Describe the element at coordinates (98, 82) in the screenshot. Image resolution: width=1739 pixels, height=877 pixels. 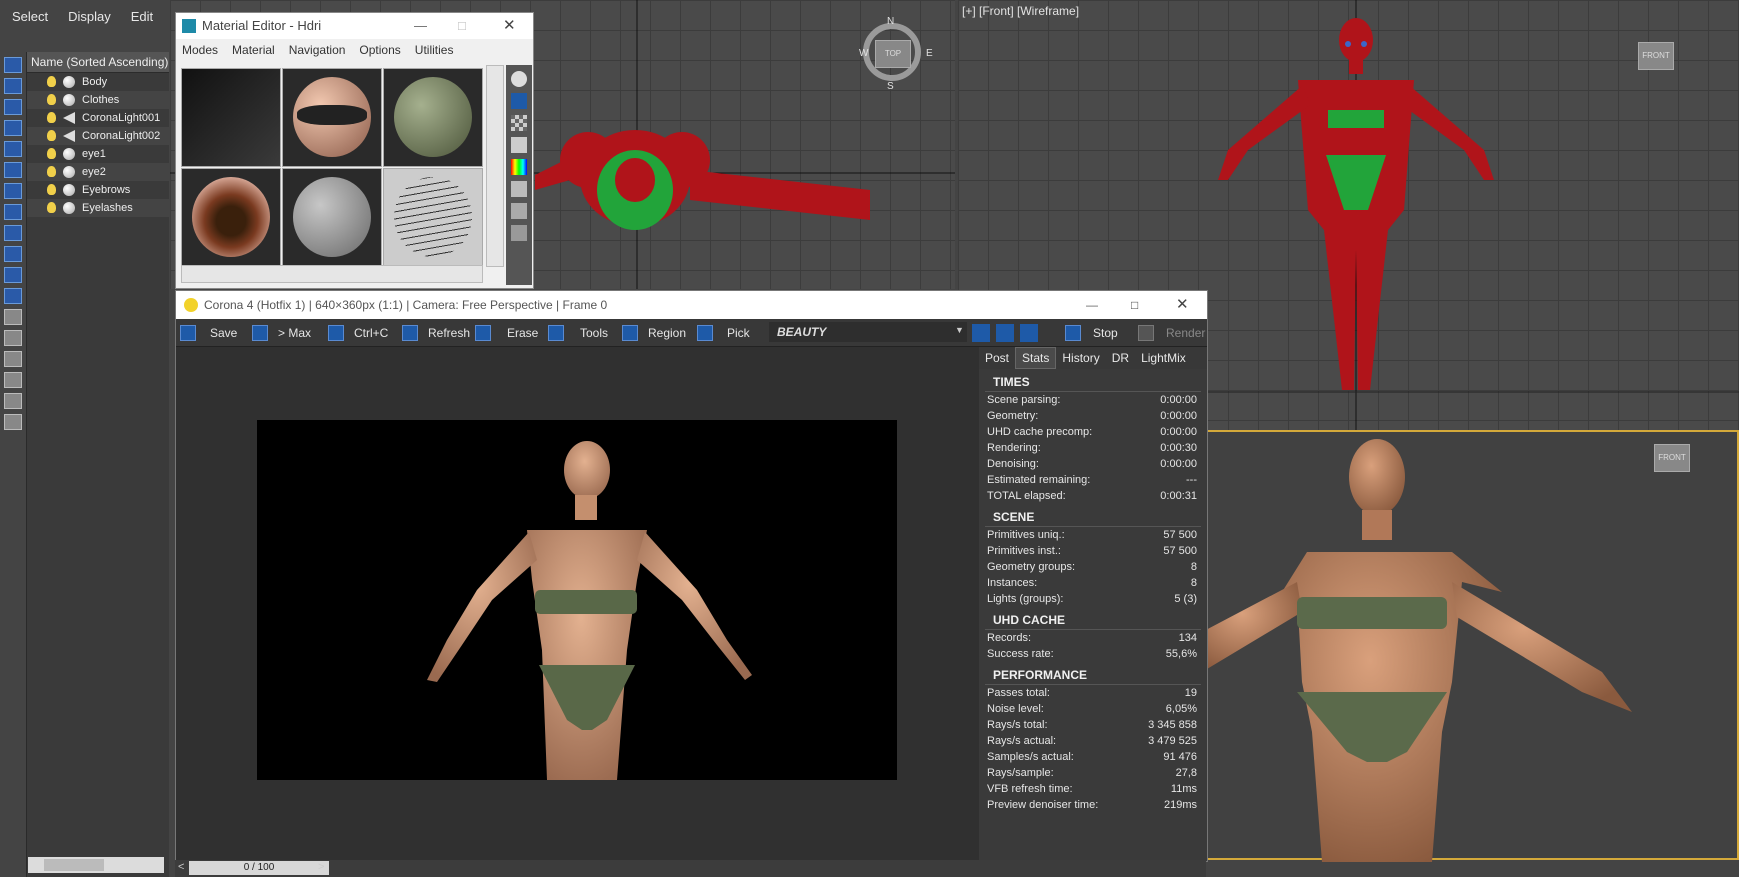
I see `explorer-item: Body` at that location.